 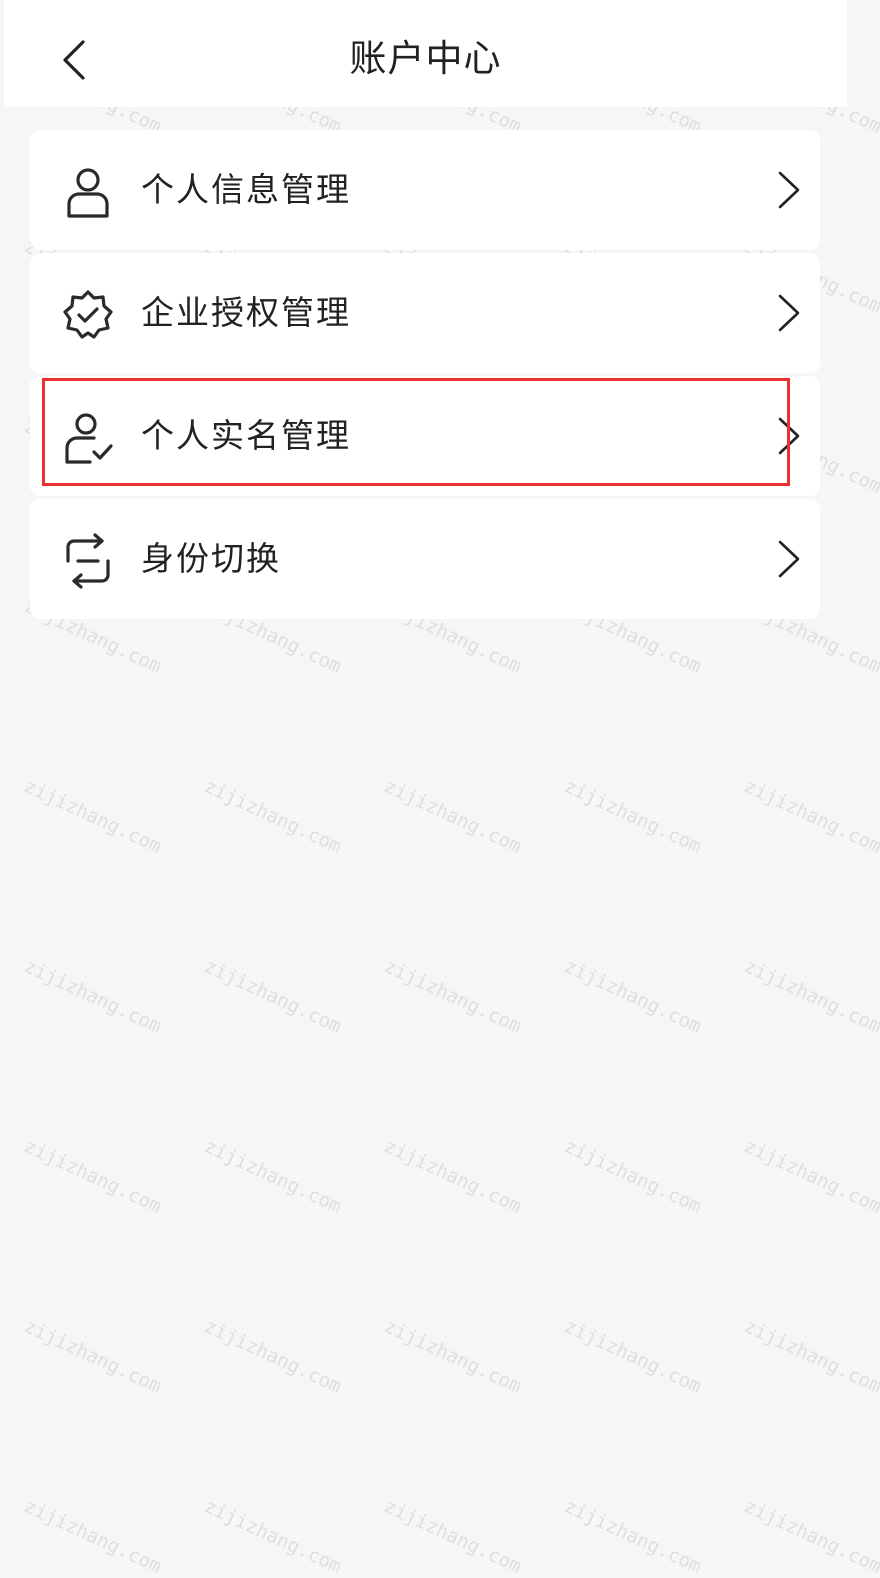 I want to click on person-verified-icon, so click(x=89, y=438).